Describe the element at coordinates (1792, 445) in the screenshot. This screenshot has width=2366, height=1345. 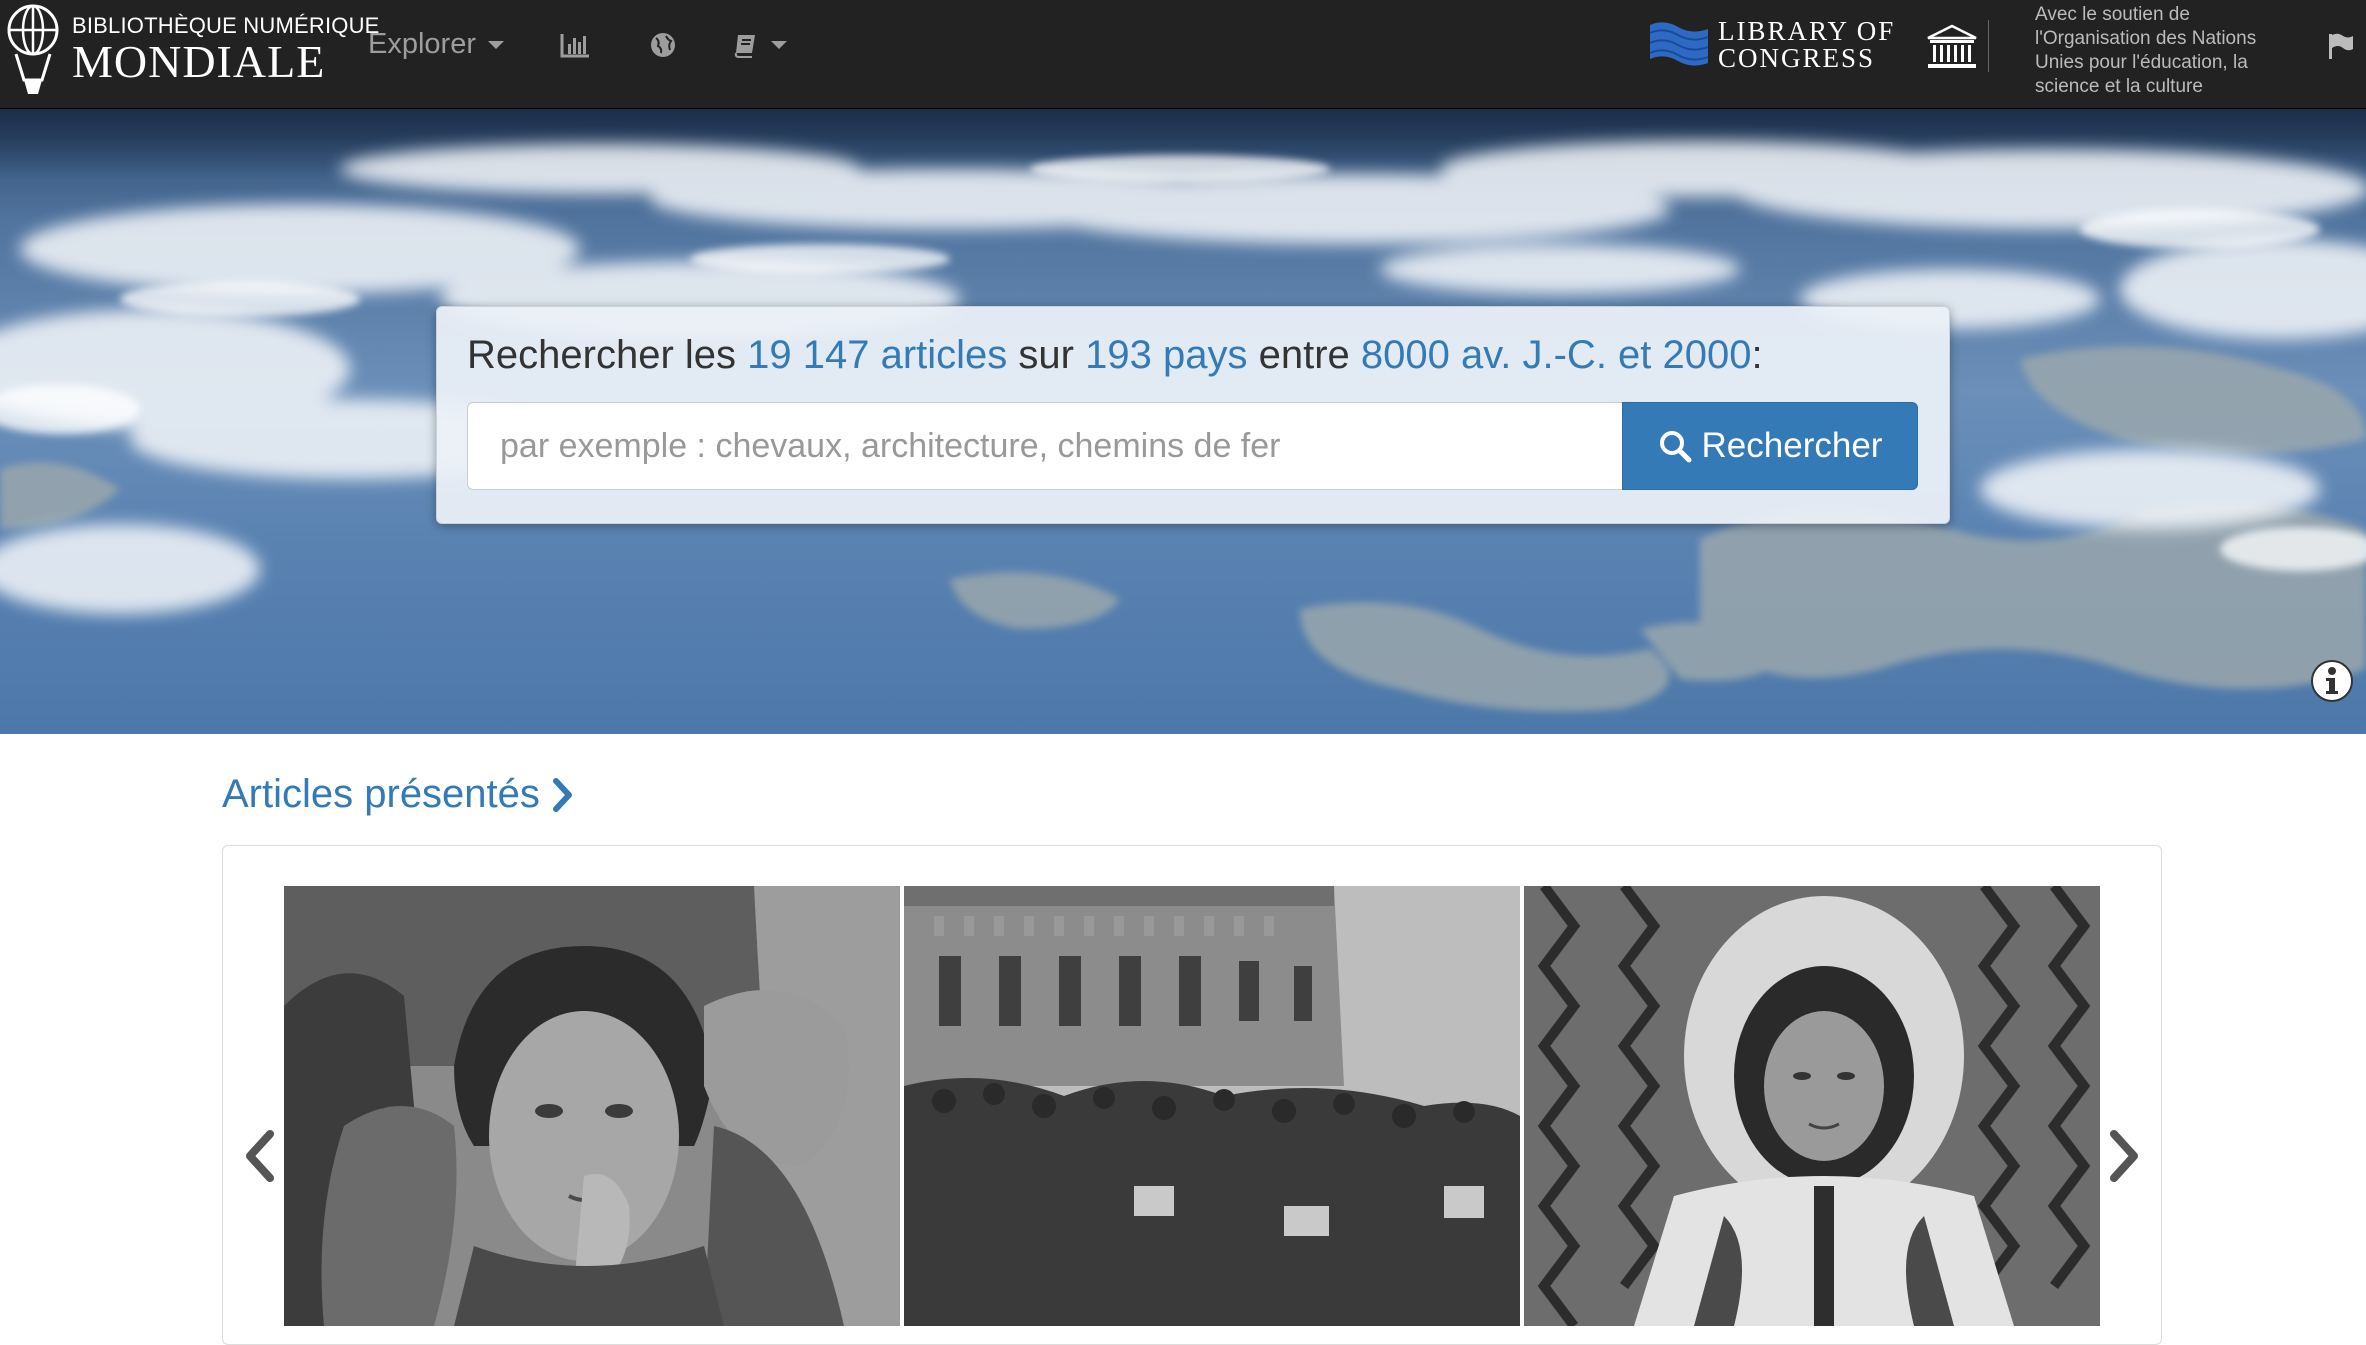
I see `search-button-label: Rechercher` at that location.